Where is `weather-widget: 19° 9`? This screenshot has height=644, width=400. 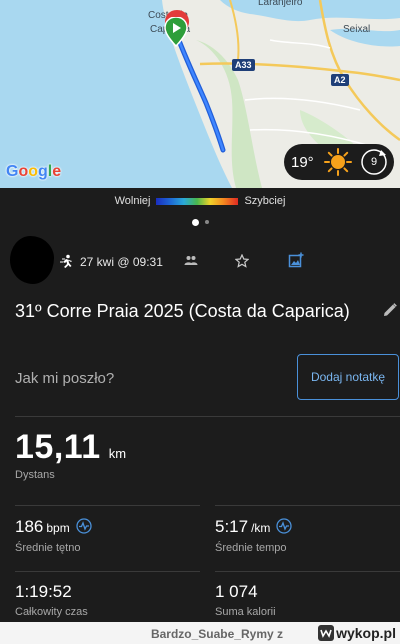
weather-widget: 19° 9 is located at coordinates (339, 162).